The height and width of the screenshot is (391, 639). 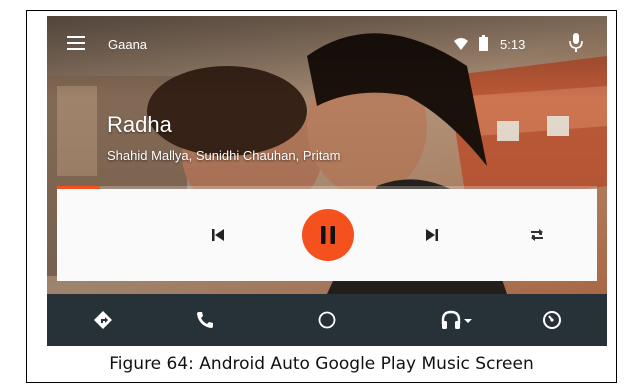 What do you see at coordinates (327, 44) in the screenshot?
I see `status-bar: Gaana 5:13` at bounding box center [327, 44].